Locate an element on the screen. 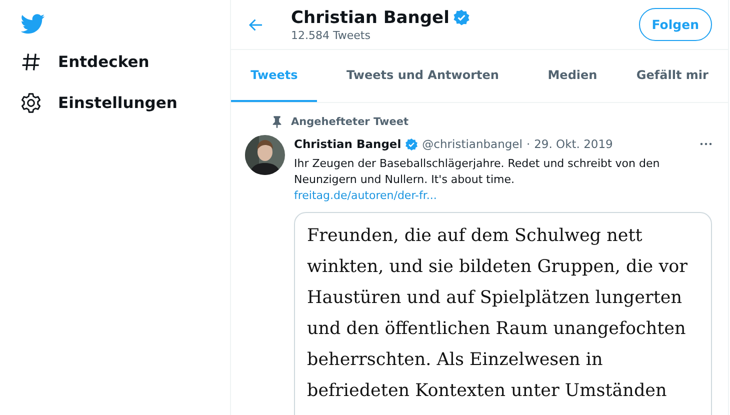 The image size is (730, 415). tweet-date: 29. Okt. 2019 is located at coordinates (573, 144).